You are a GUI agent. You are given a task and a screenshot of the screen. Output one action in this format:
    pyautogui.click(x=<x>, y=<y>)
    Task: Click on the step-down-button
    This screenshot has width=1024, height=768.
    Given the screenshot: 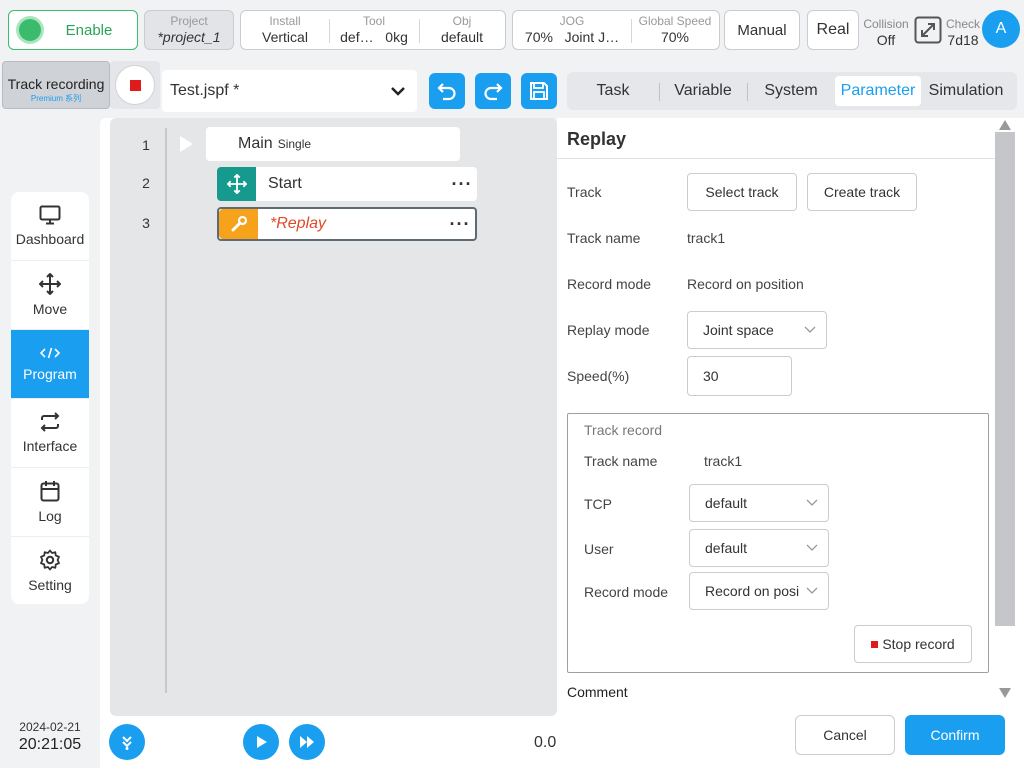 What is the action you would take?
    pyautogui.click(x=127, y=742)
    